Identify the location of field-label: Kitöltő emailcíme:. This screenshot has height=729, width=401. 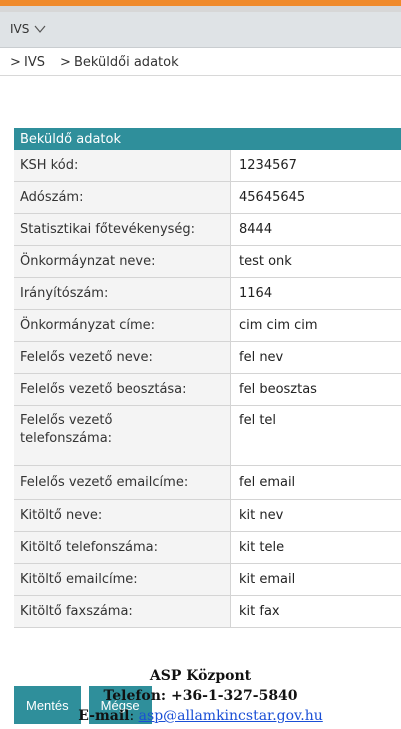
(79, 579).